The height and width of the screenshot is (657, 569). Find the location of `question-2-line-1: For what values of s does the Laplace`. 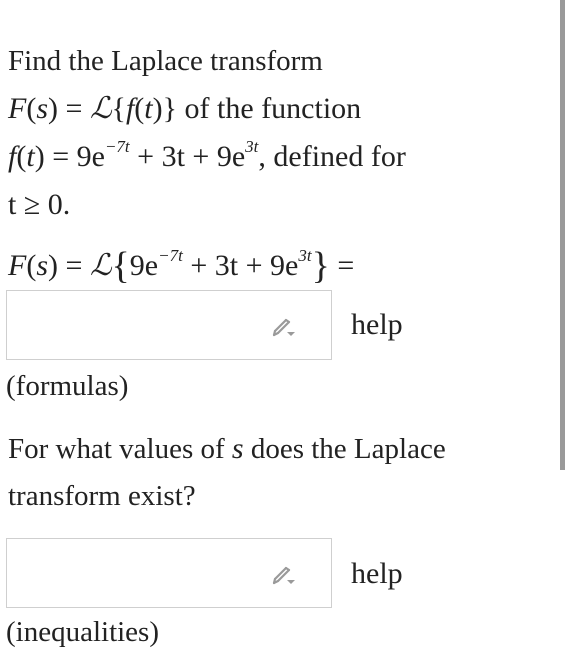

question-2-line-1: For what values of s does the Laplace is located at coordinates (227, 449).